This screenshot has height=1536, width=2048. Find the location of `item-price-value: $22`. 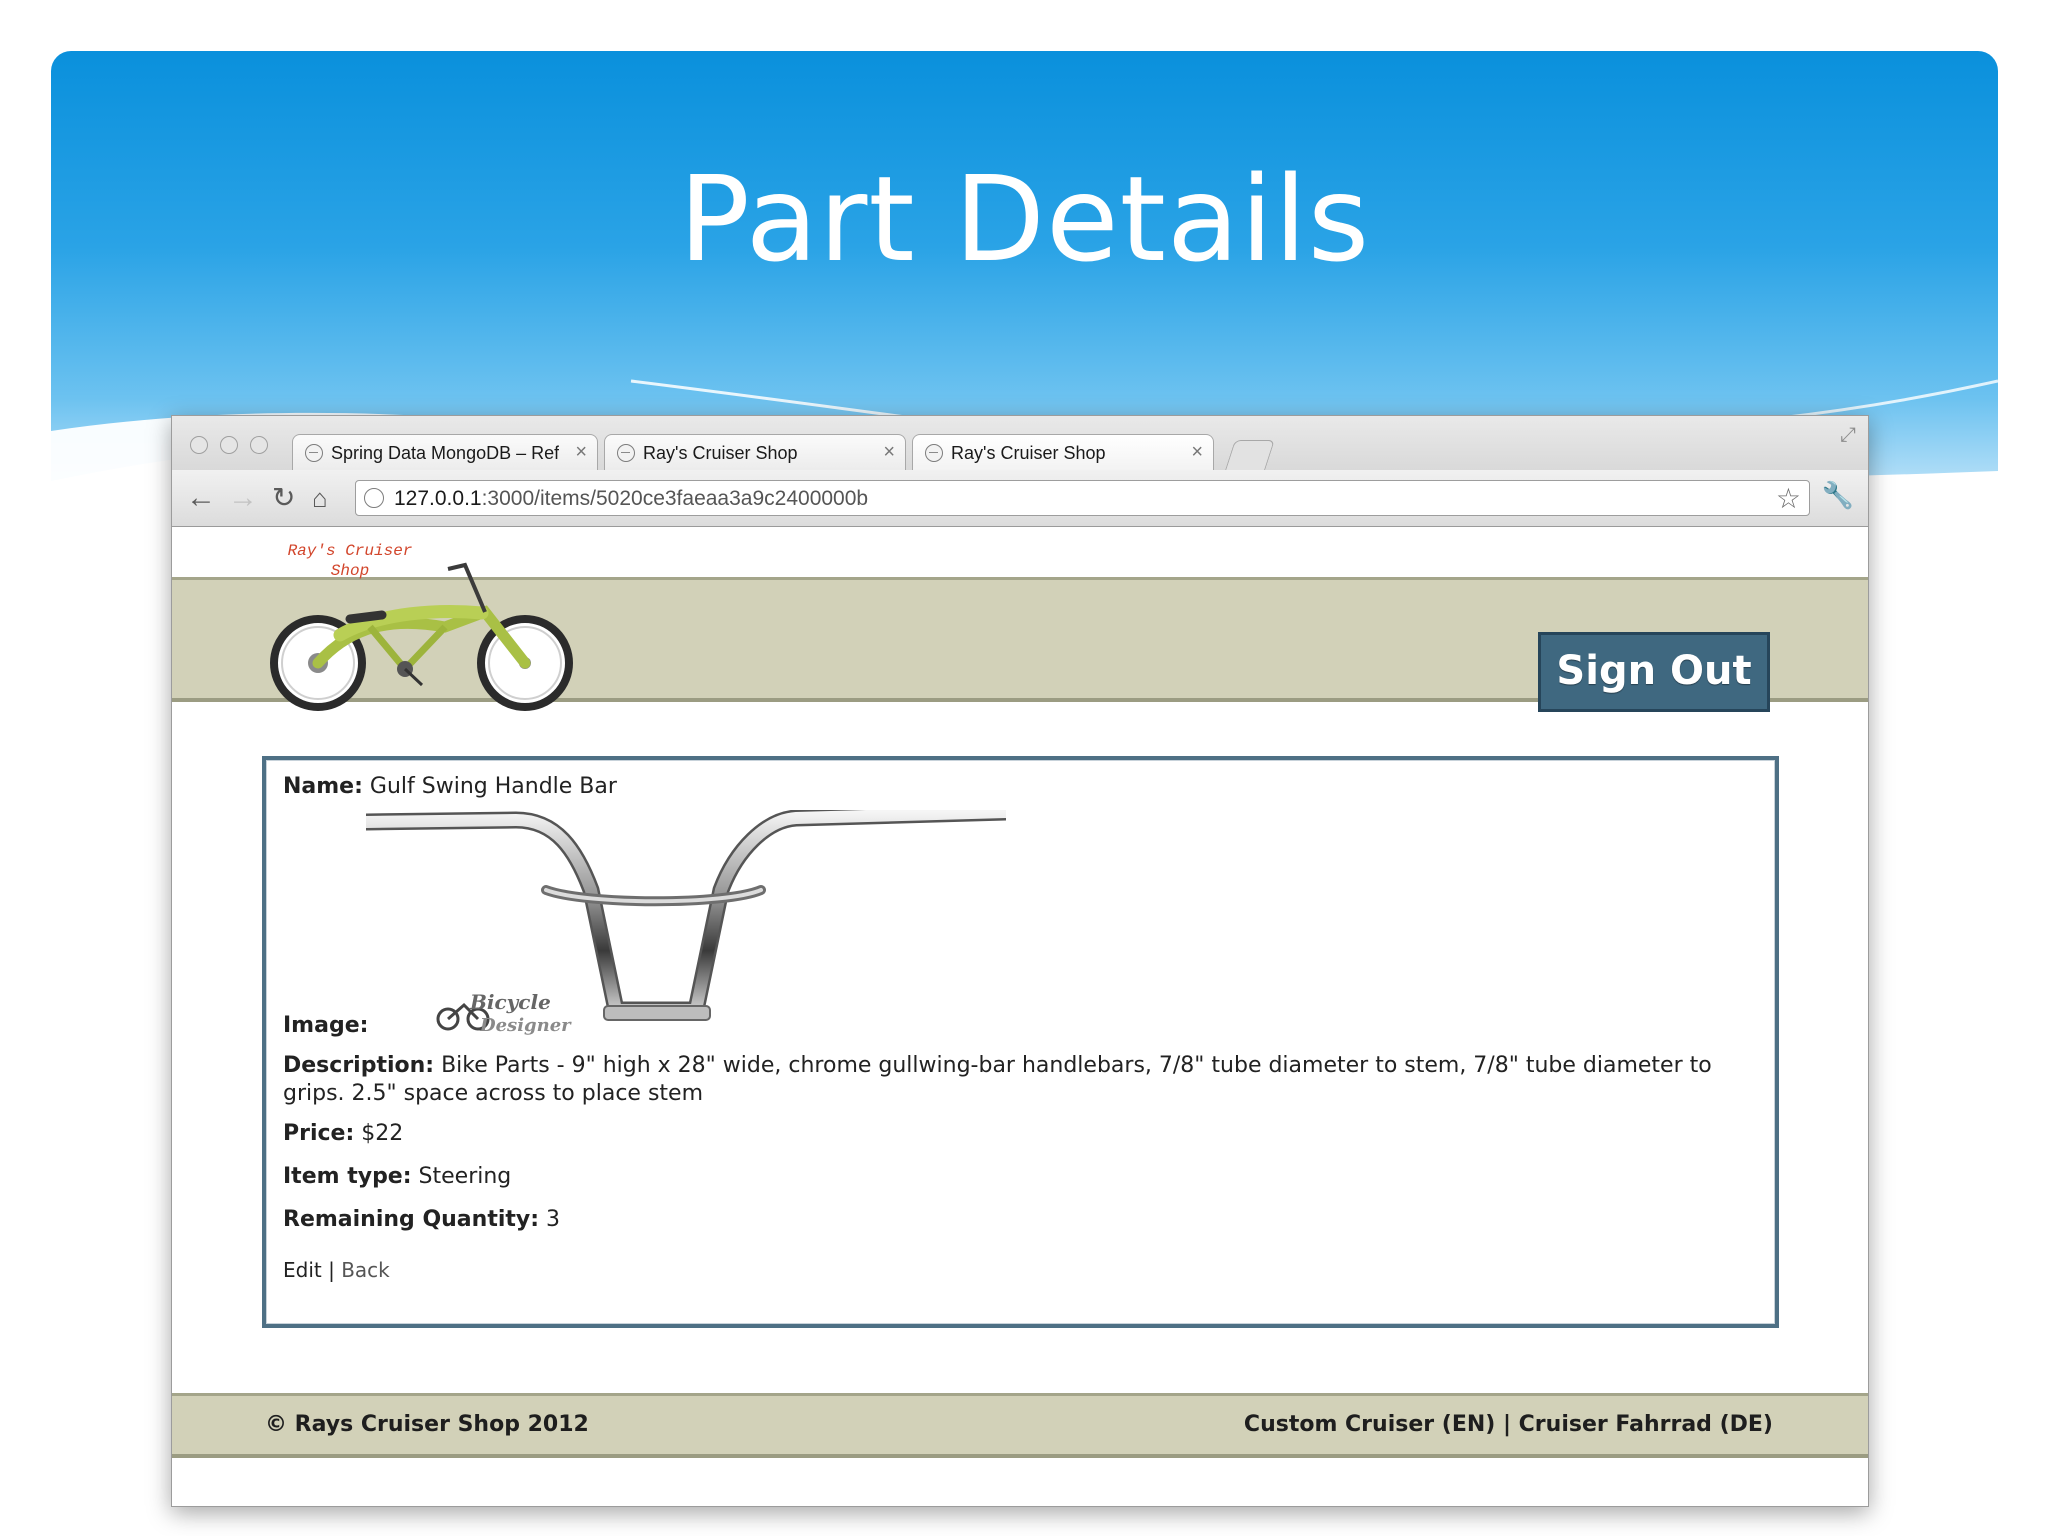

item-price-value: $22 is located at coordinates (382, 1133).